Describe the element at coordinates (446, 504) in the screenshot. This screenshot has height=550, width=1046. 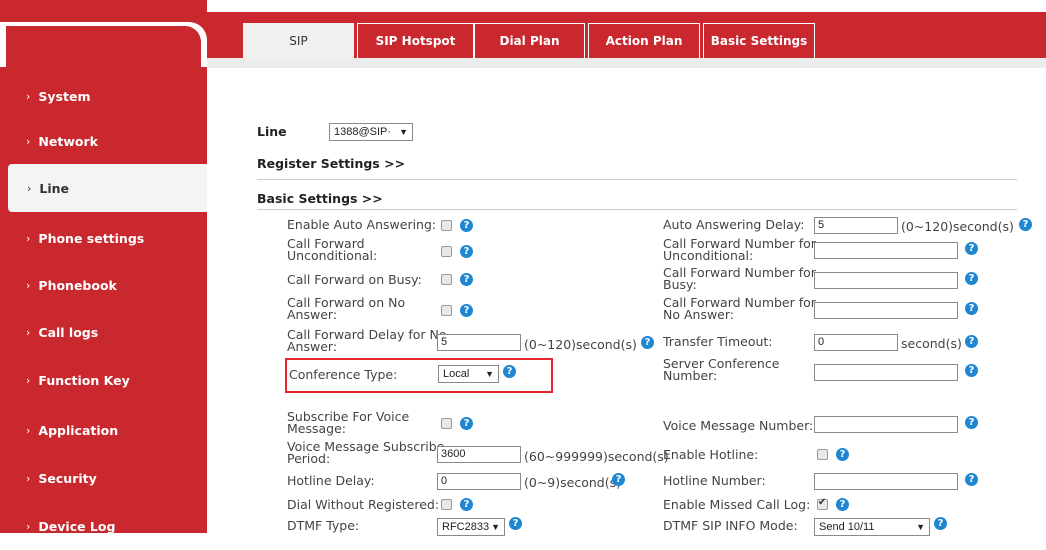
I see `dial-wo-reg-checkbox` at that location.